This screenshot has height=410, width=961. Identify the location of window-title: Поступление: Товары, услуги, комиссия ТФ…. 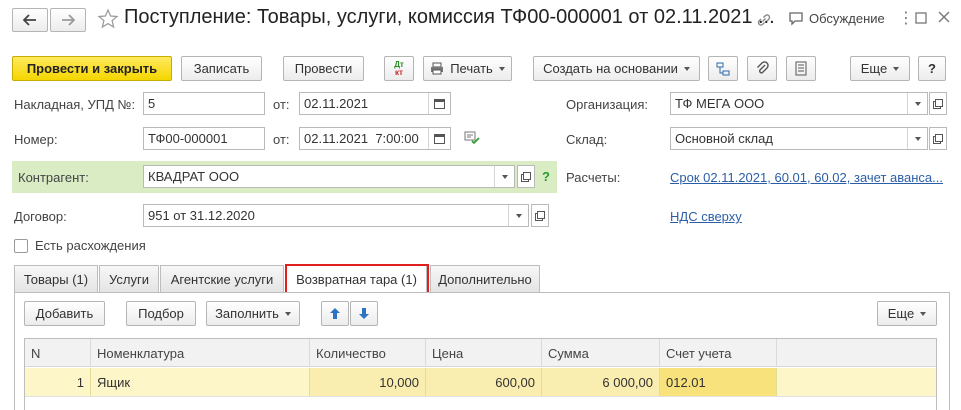
(449, 17).